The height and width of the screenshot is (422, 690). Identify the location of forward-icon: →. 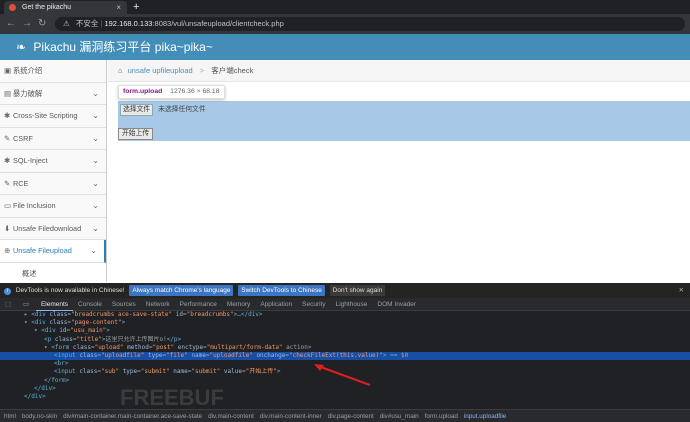
(27, 24).